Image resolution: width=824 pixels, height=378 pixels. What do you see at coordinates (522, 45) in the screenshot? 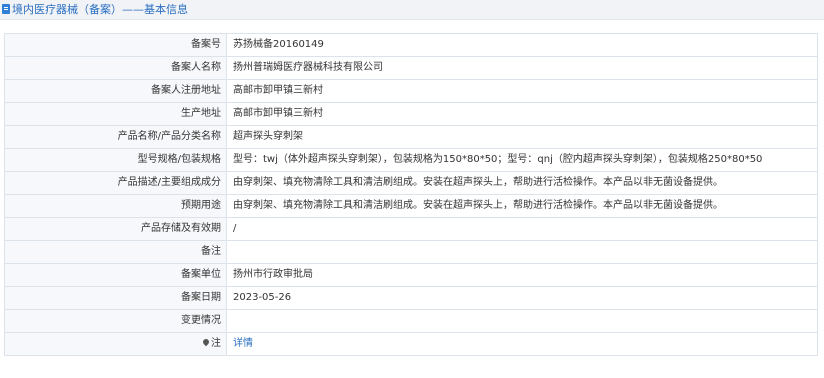
I see `row-value: 苏扬械备20160149` at bounding box center [522, 45].